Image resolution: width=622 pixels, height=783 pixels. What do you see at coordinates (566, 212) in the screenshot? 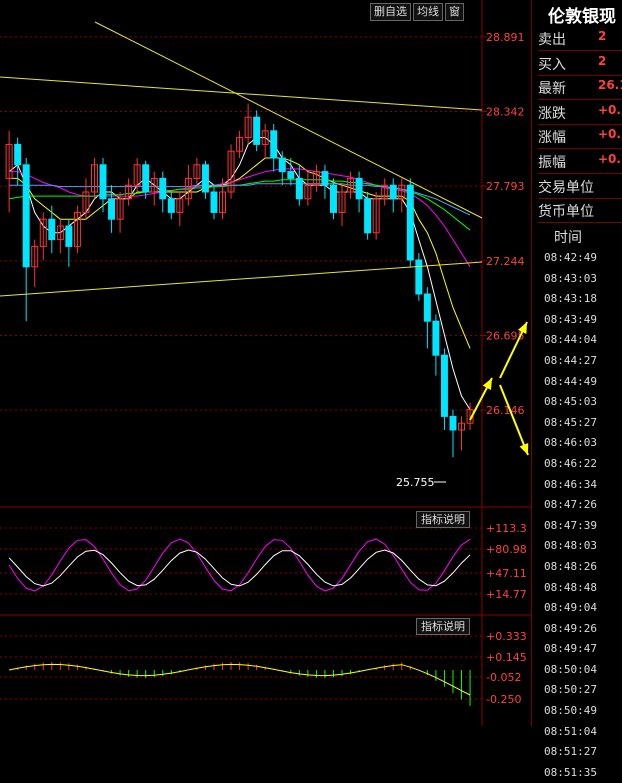
I see `quote-label: 货币单位` at bounding box center [566, 212].